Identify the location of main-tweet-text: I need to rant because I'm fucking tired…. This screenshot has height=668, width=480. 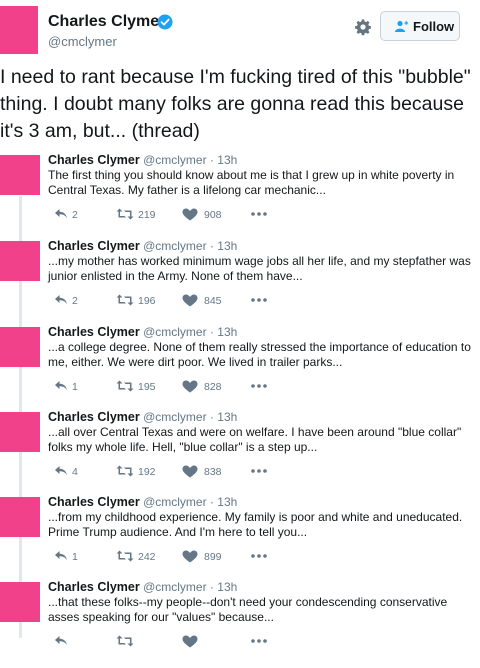
(235, 104).